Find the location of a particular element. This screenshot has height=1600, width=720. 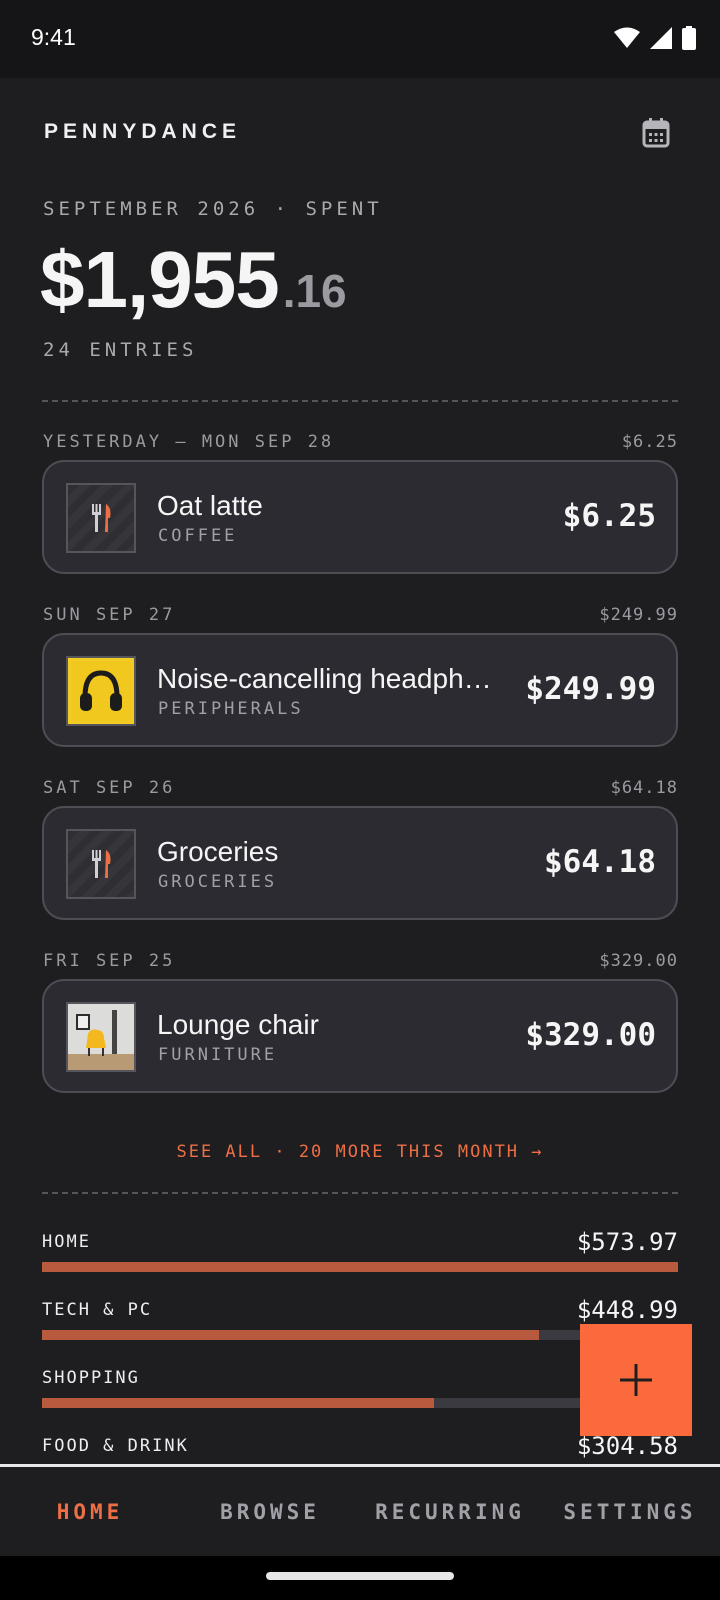

status-icons is located at coordinates (655, 38).